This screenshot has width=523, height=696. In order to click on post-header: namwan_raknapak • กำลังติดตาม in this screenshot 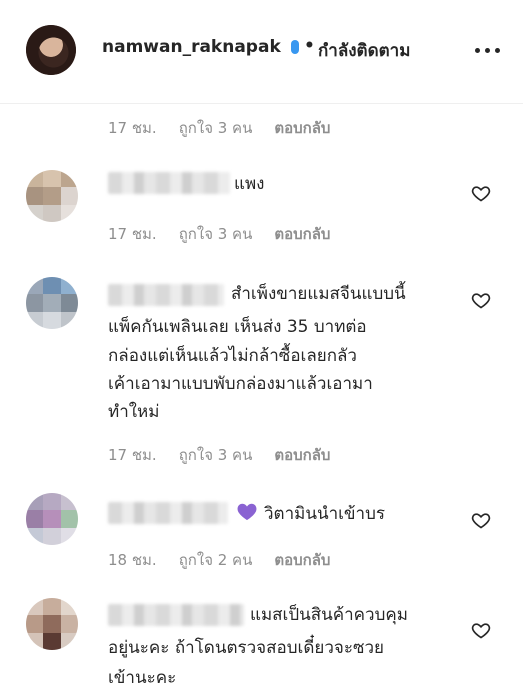, I will do `click(261, 52)`.